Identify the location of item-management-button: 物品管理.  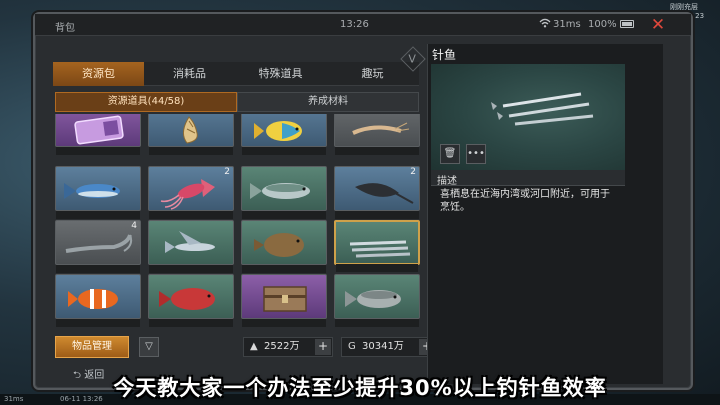
(92, 347).